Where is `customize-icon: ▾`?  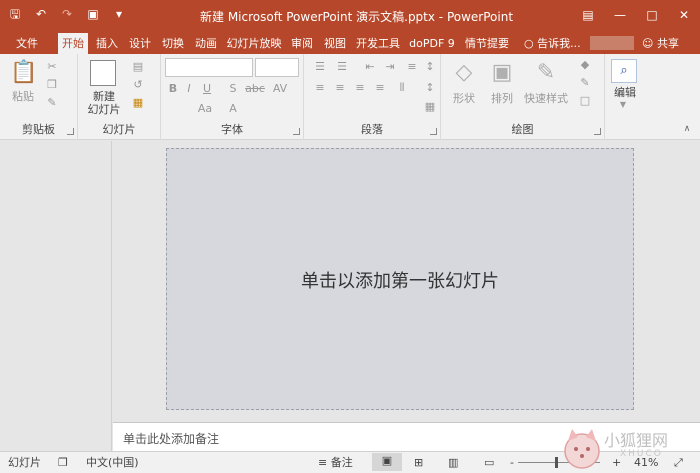 customize-icon: ▾ is located at coordinates (119, 14).